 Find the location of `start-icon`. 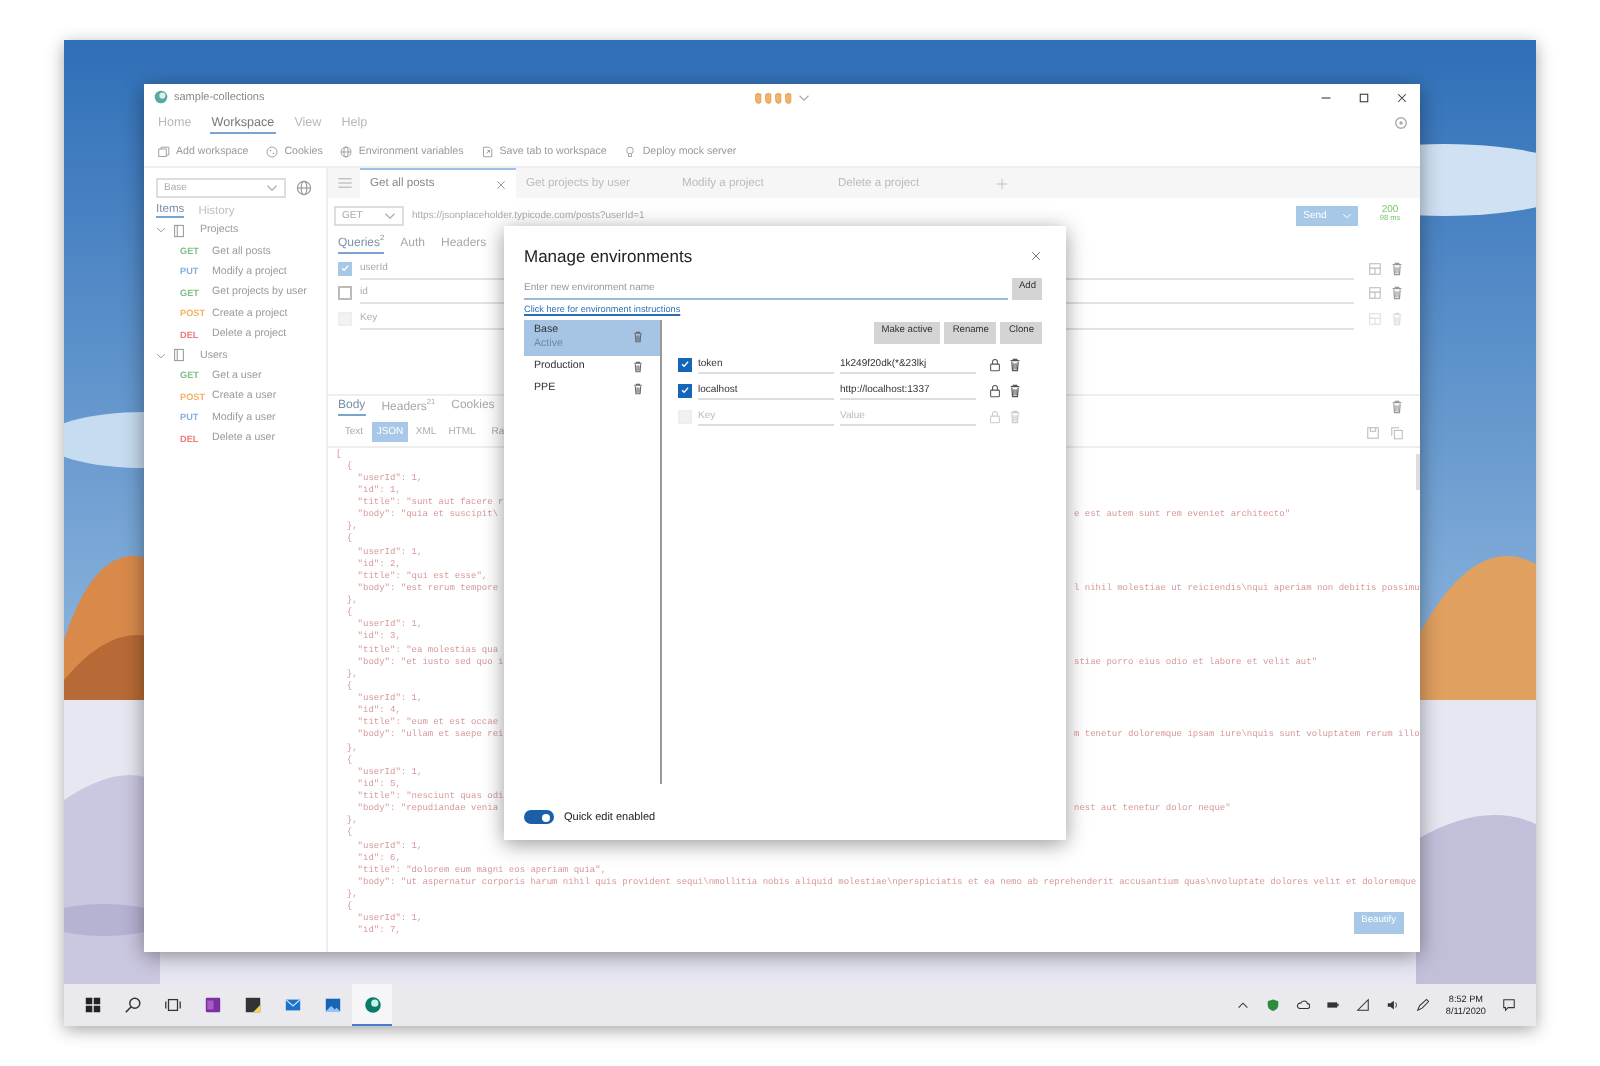

start-icon is located at coordinates (92, 1005).